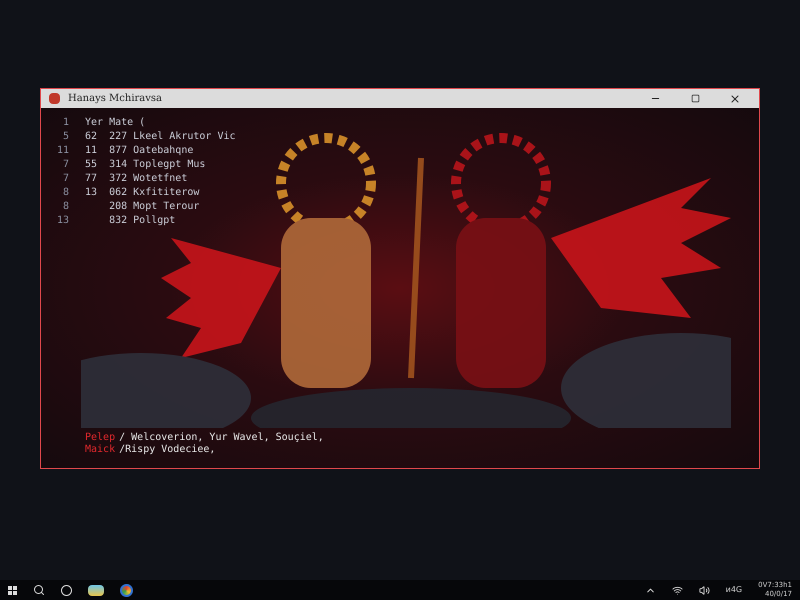 The image size is (800, 600). I want to click on code-text: 13 062 Kxfititerow, so click(142, 192).